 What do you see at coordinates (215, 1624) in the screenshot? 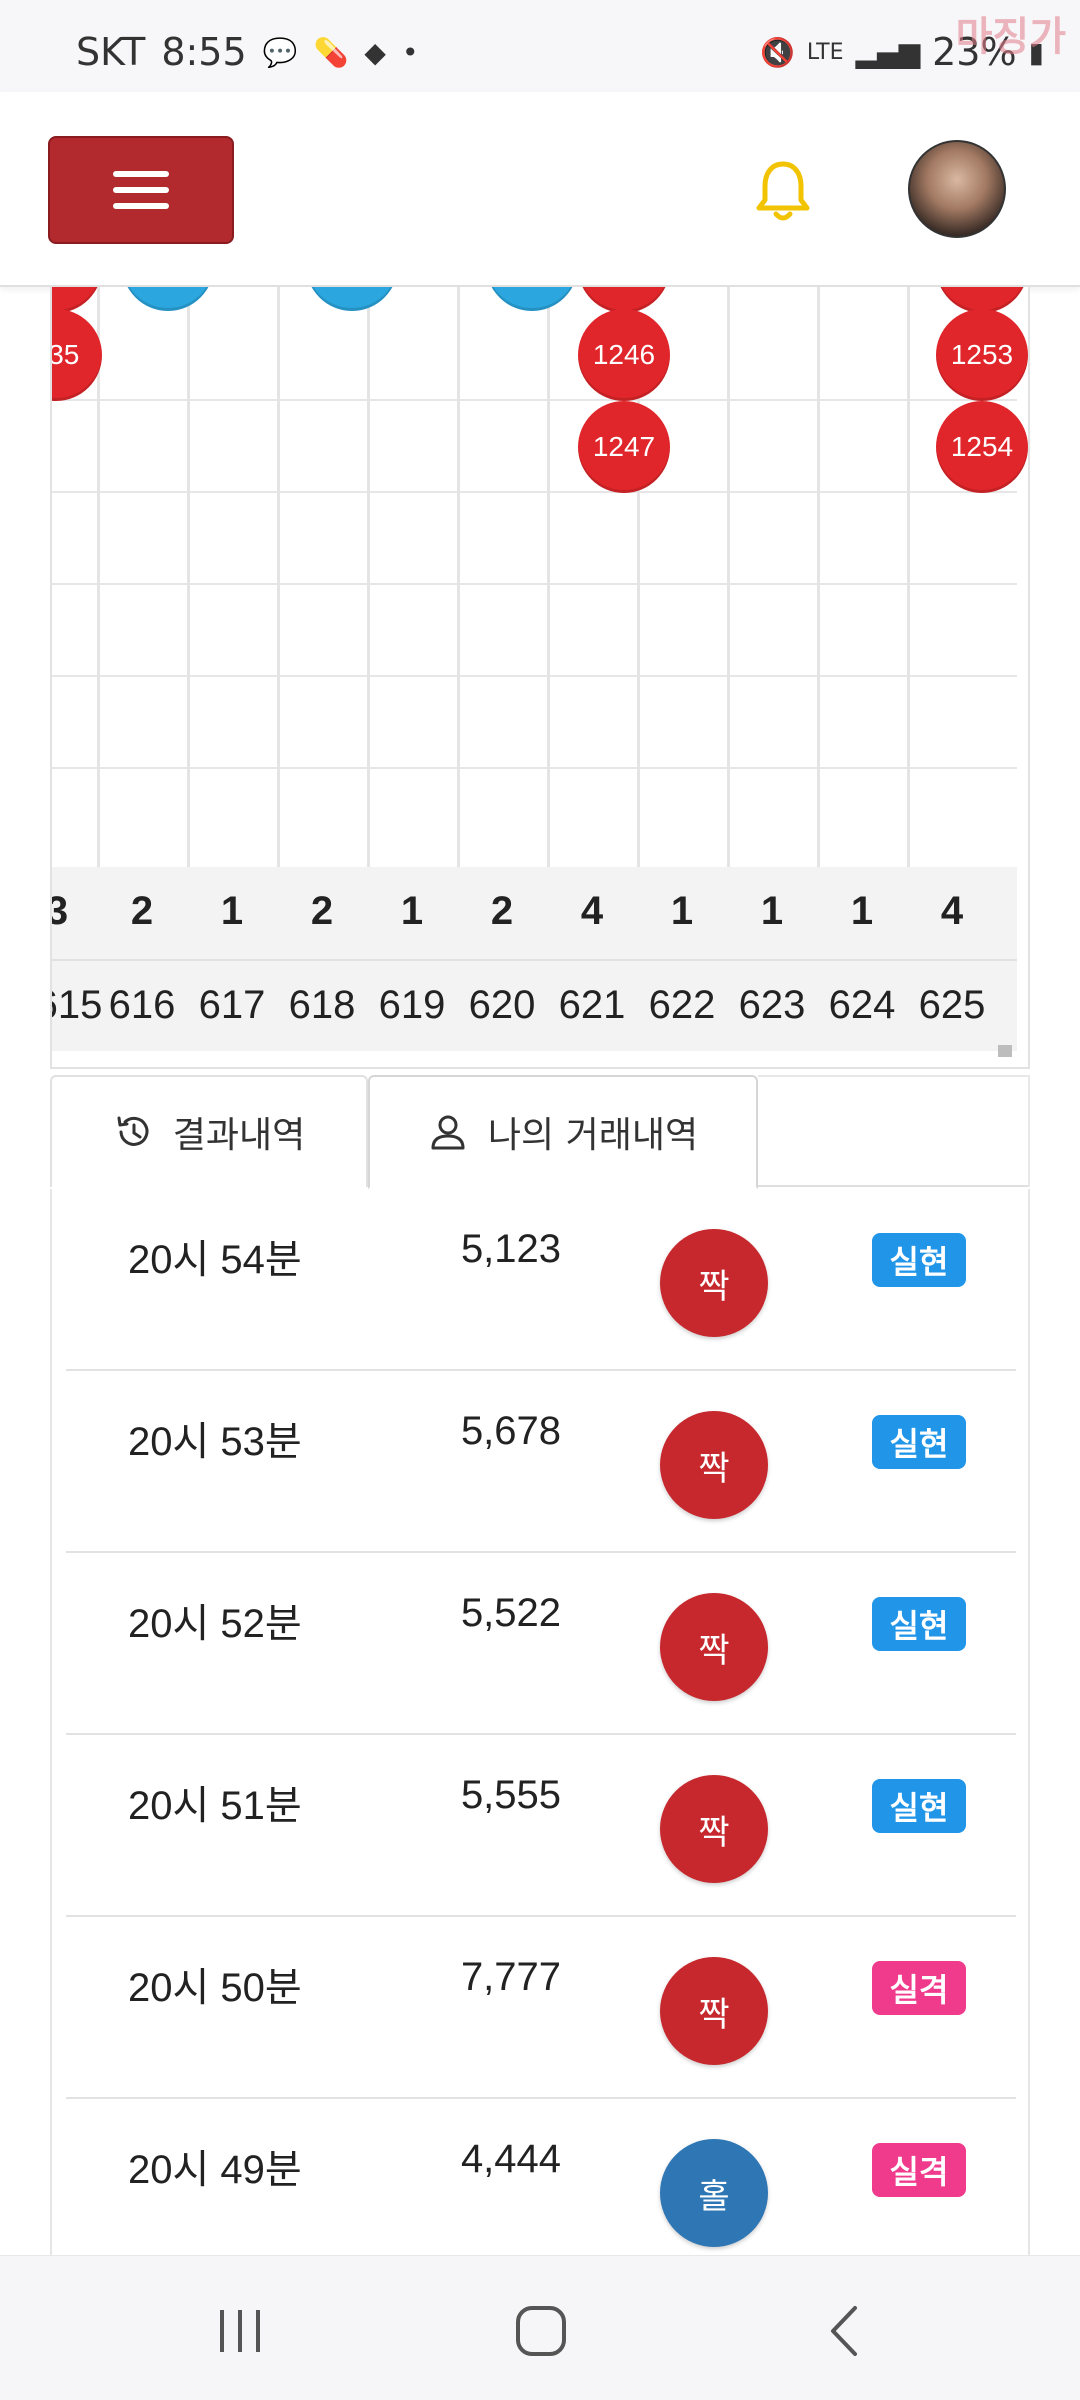
I see `transaction-time: 20시 52분` at bounding box center [215, 1624].